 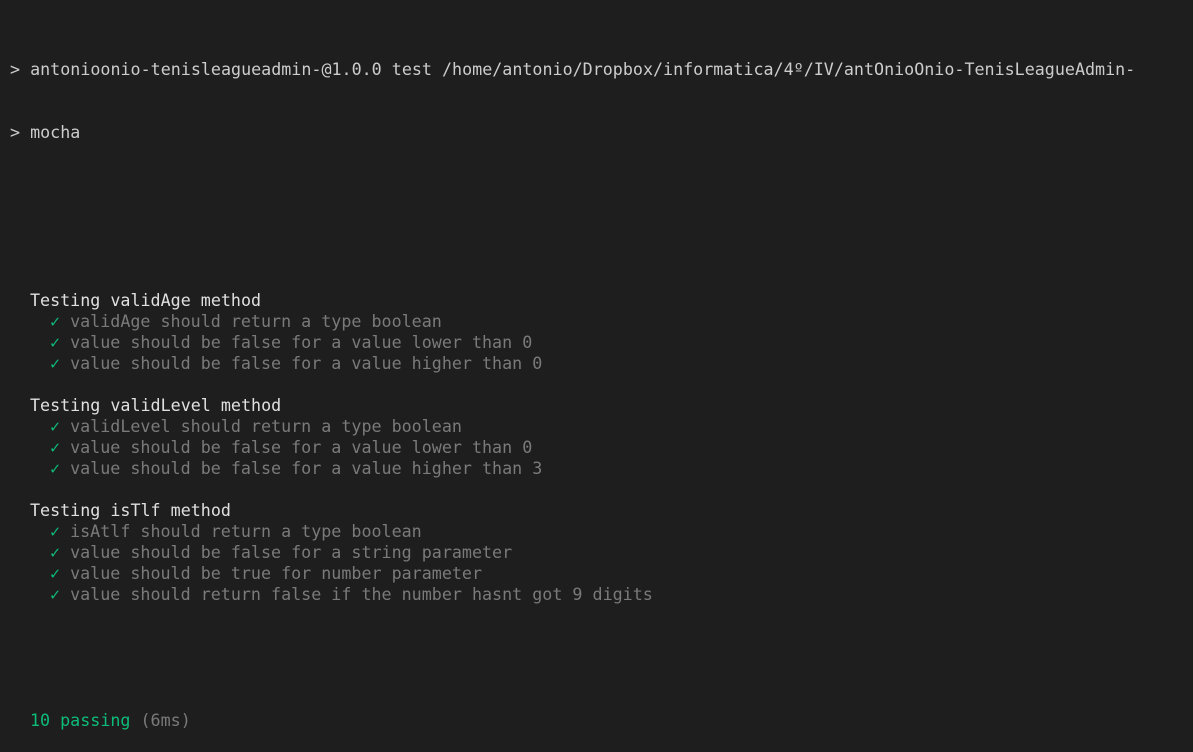 What do you see at coordinates (80, 720) in the screenshot?
I see `passing-count: 10 passing` at bounding box center [80, 720].